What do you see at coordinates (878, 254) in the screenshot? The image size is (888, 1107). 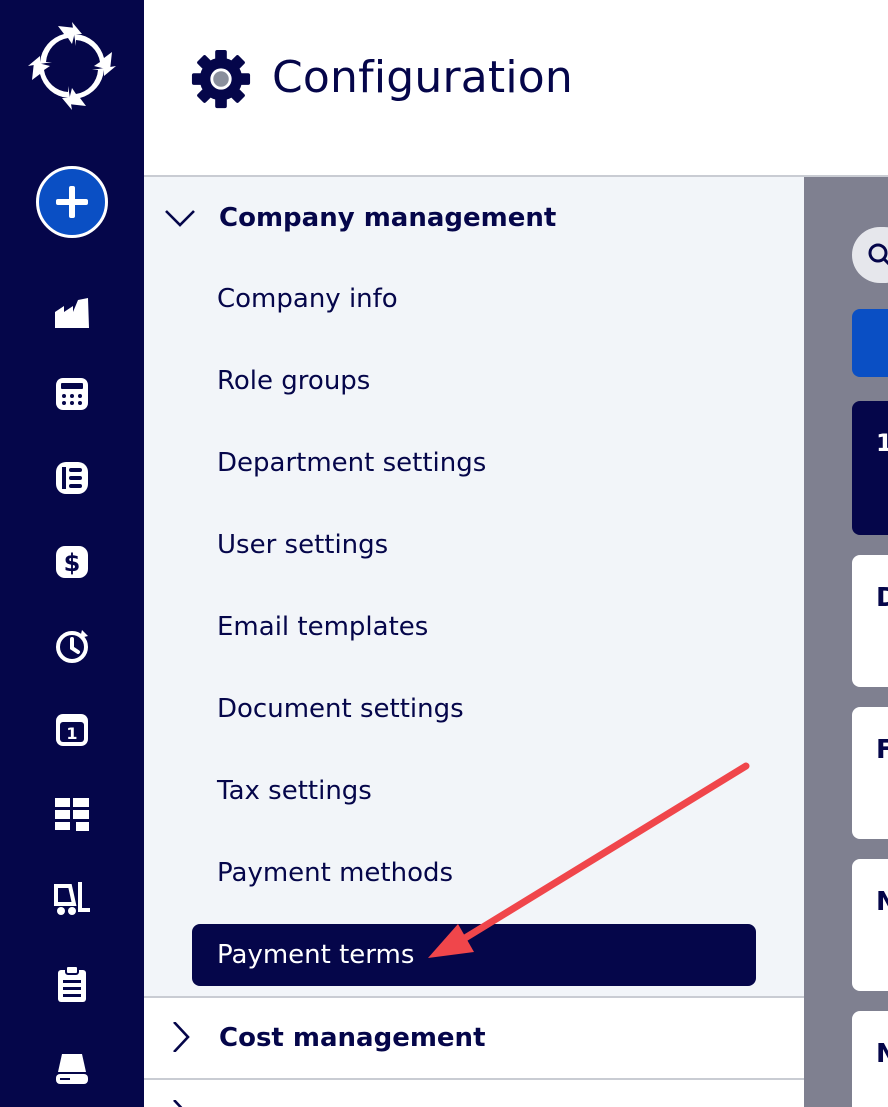 I see `search-icon` at bounding box center [878, 254].